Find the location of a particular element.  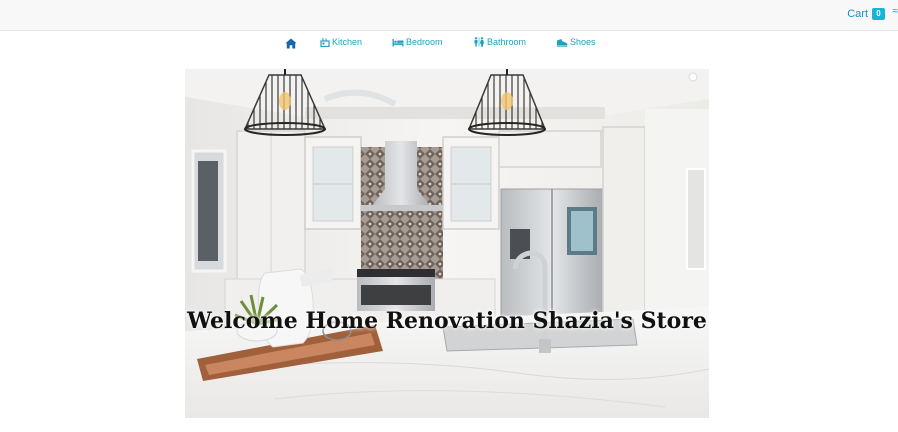

home-icon is located at coordinates (291, 43).